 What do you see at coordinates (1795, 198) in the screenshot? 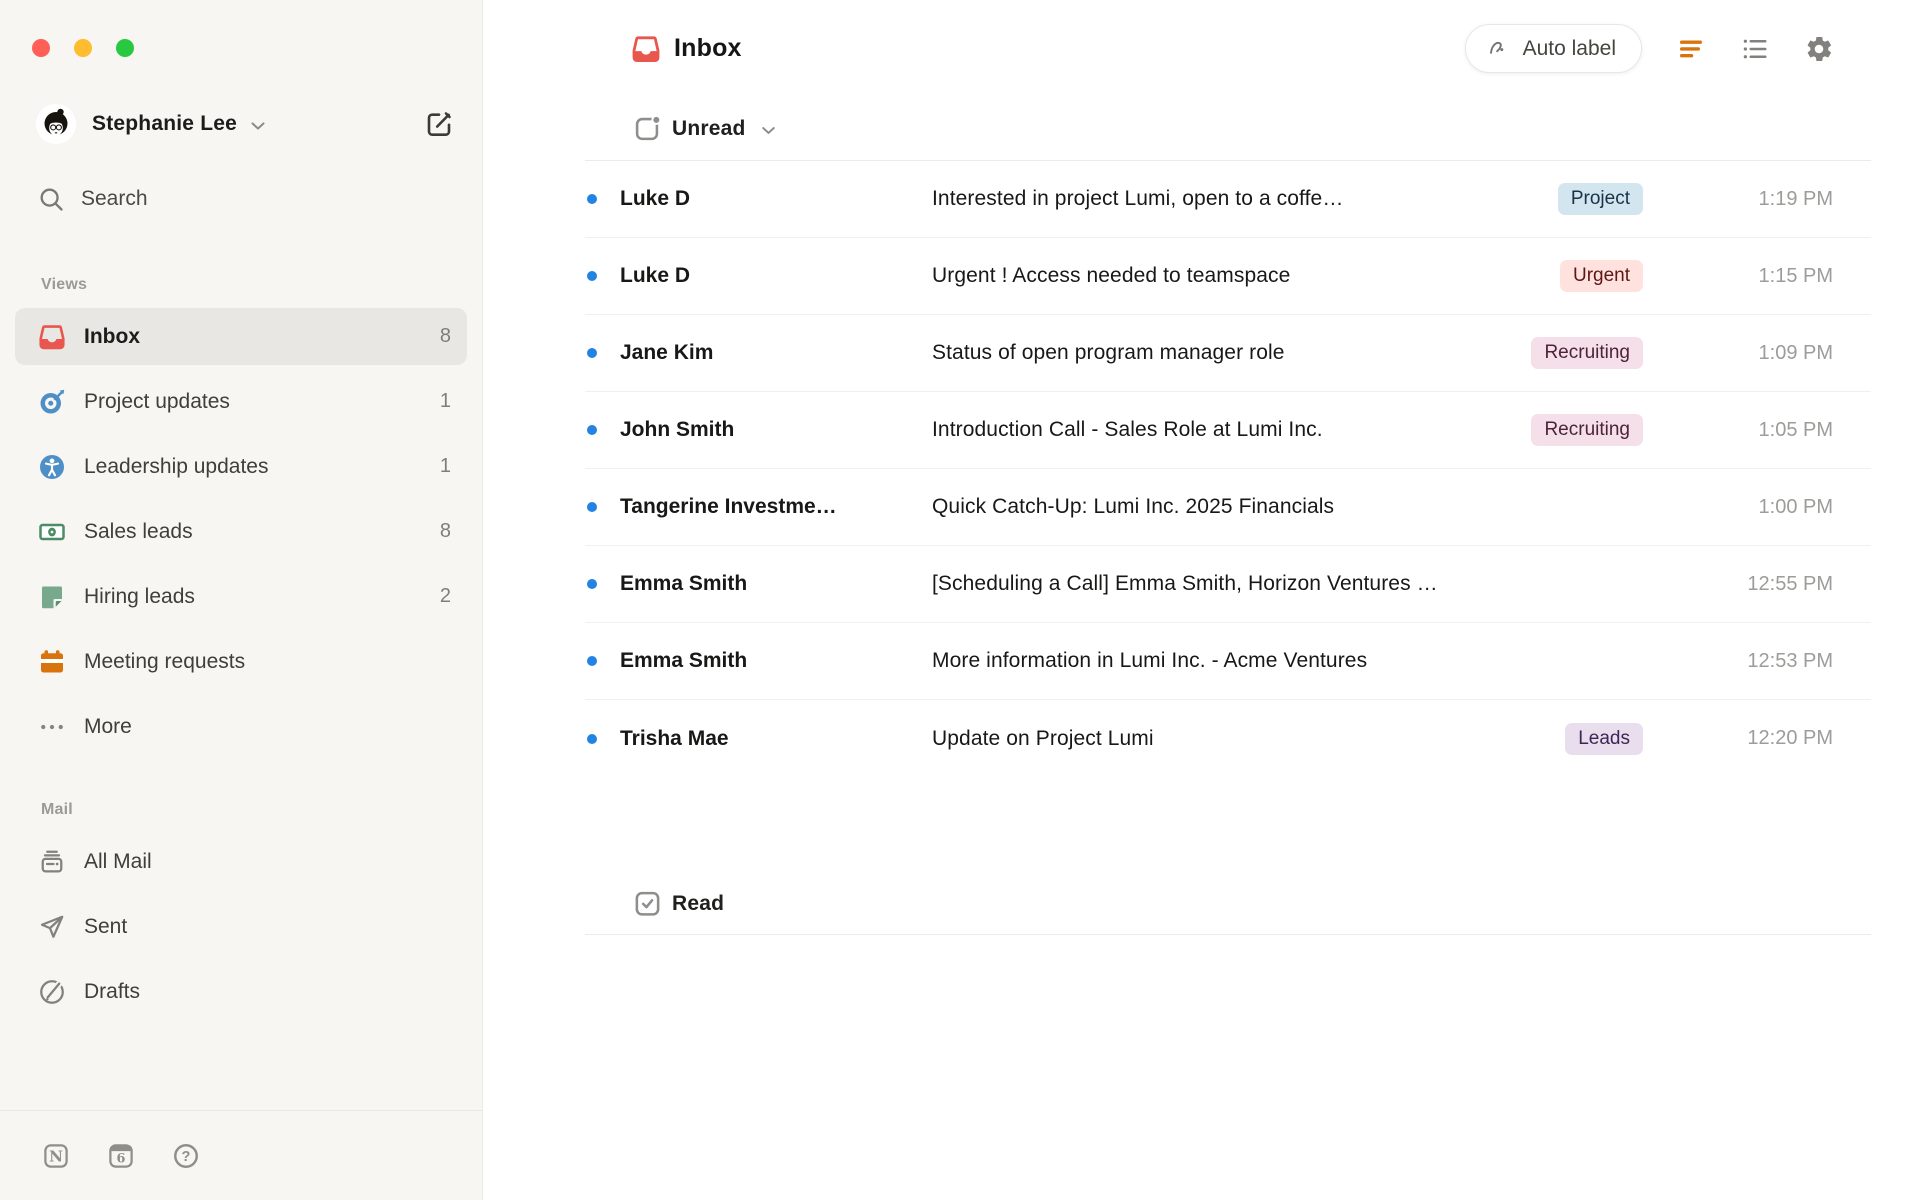
I see `email-time: 1:19 PM` at bounding box center [1795, 198].